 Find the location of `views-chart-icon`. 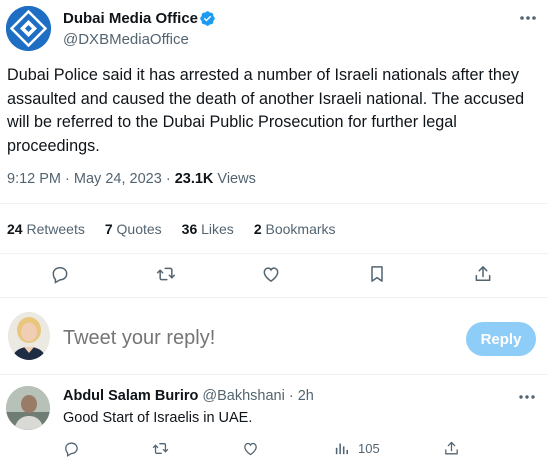

views-chart-icon is located at coordinates (342, 448).